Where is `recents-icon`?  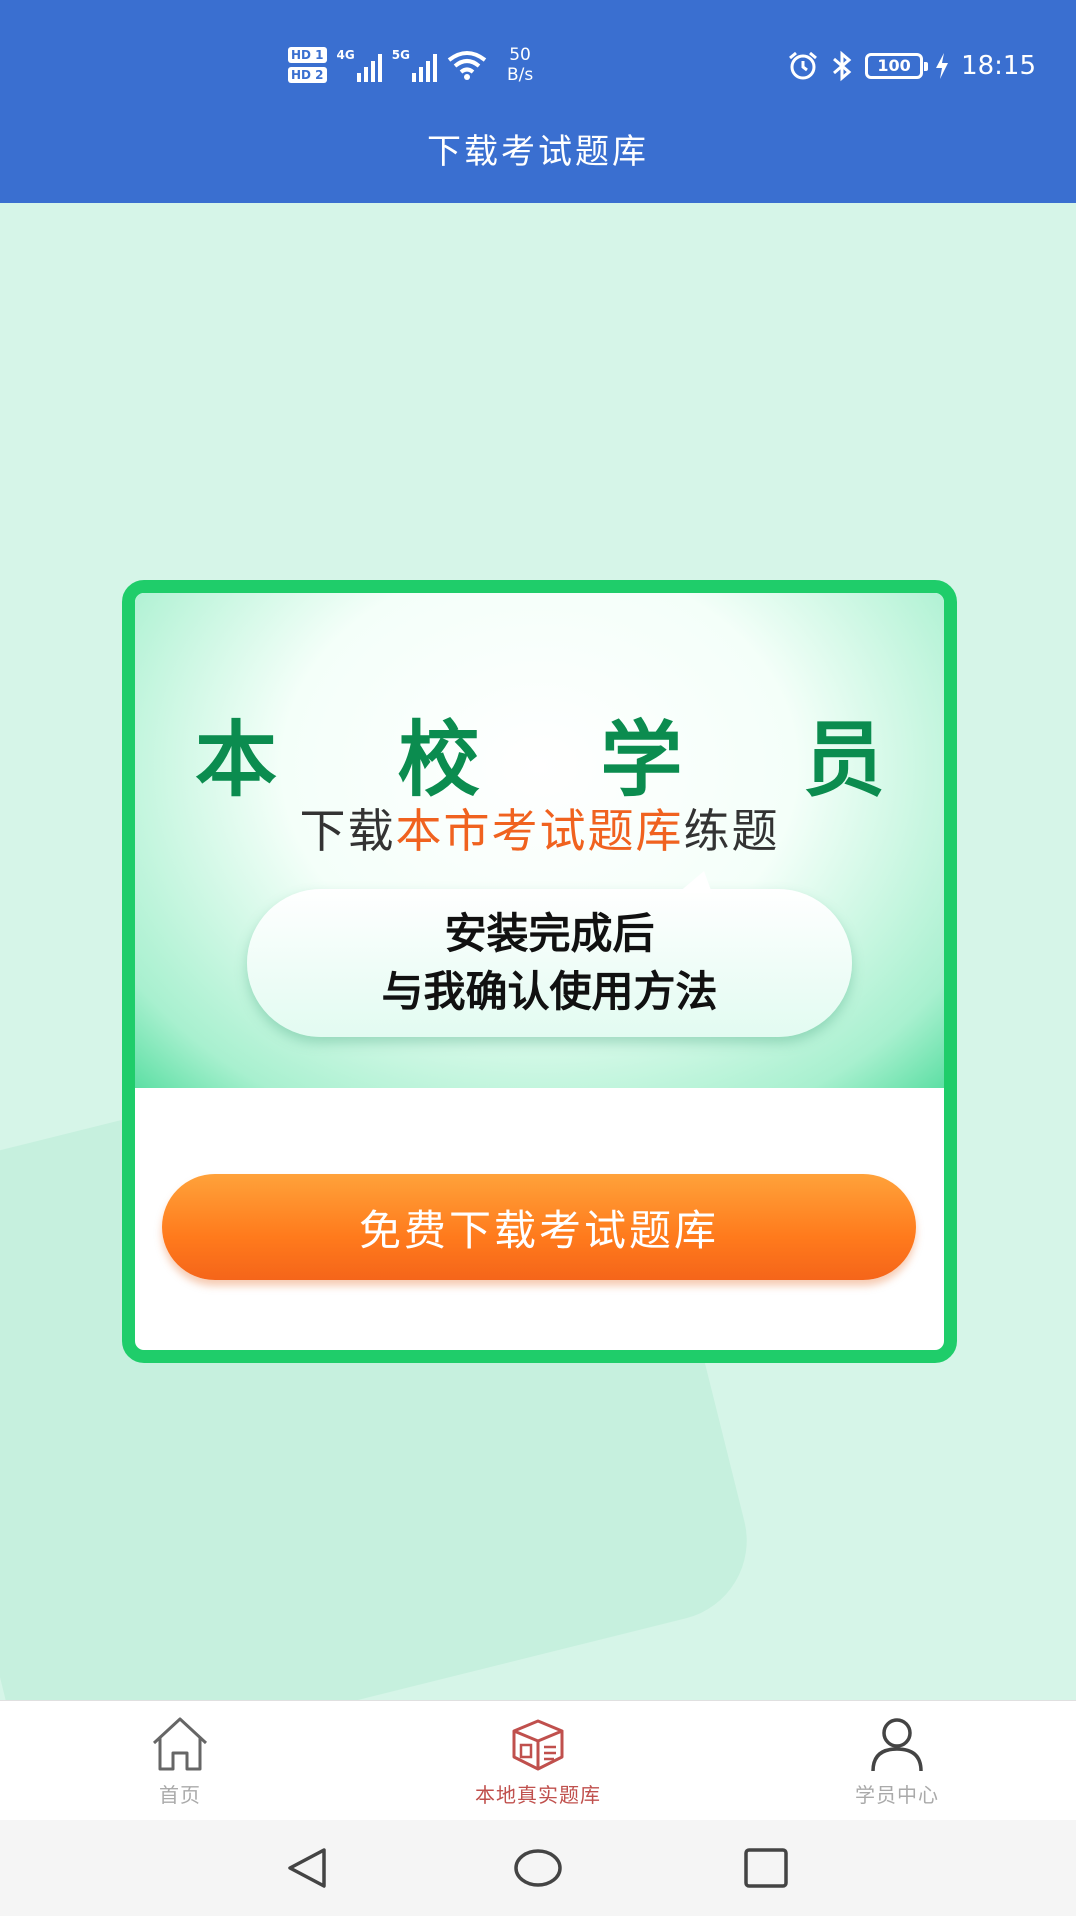 recents-icon is located at coordinates (766, 1868).